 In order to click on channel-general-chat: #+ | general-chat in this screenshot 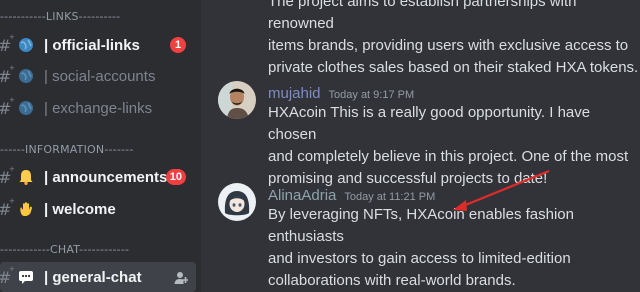, I will do `click(98, 277)`.